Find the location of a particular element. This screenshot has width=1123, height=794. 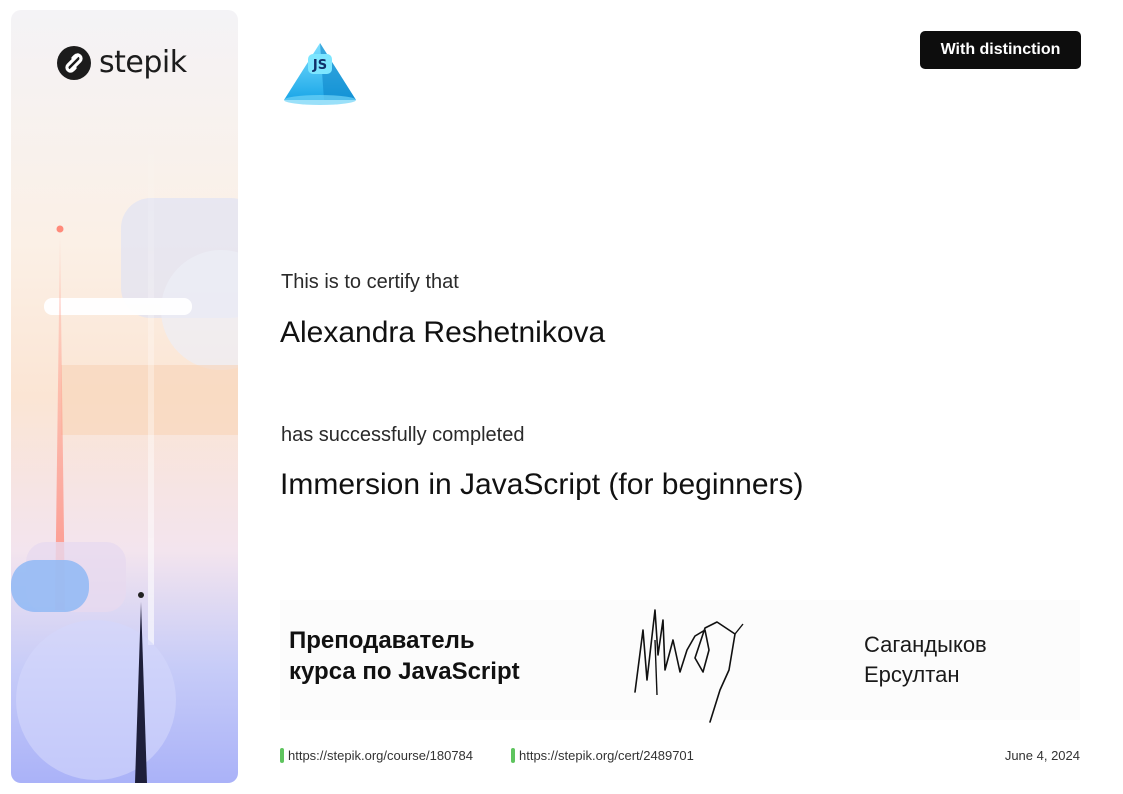

instructor-role-line2: курса по JavaScript is located at coordinates (404, 671).